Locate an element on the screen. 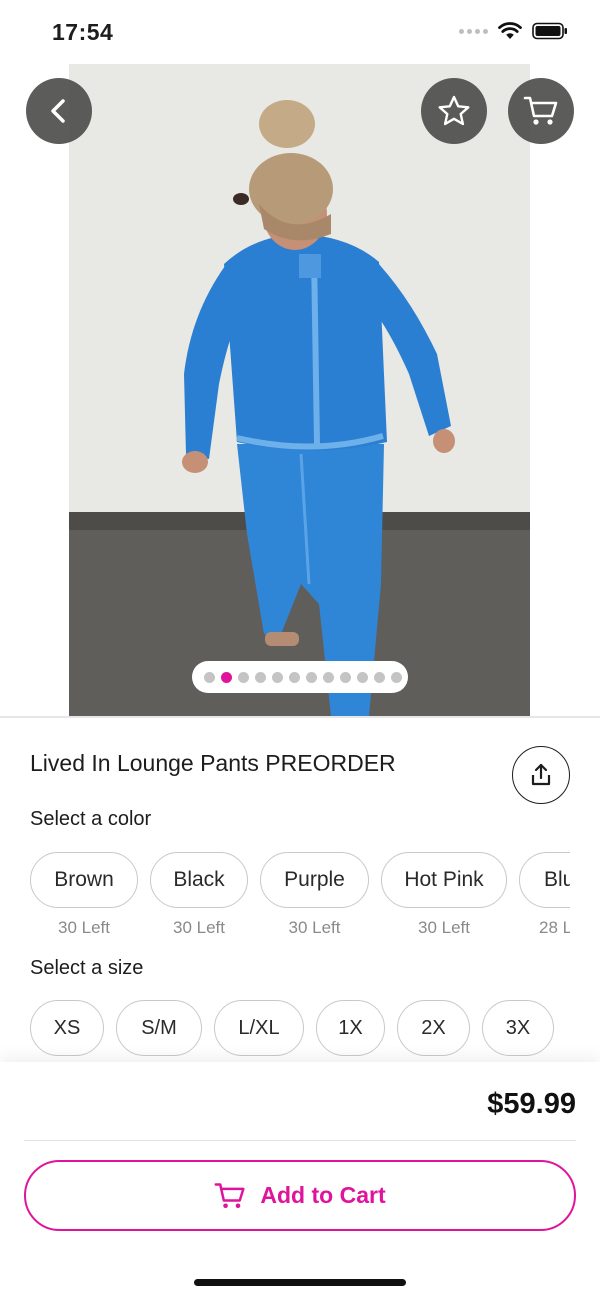 The image size is (600, 1299). hero-divider is located at coordinates (300, 717).